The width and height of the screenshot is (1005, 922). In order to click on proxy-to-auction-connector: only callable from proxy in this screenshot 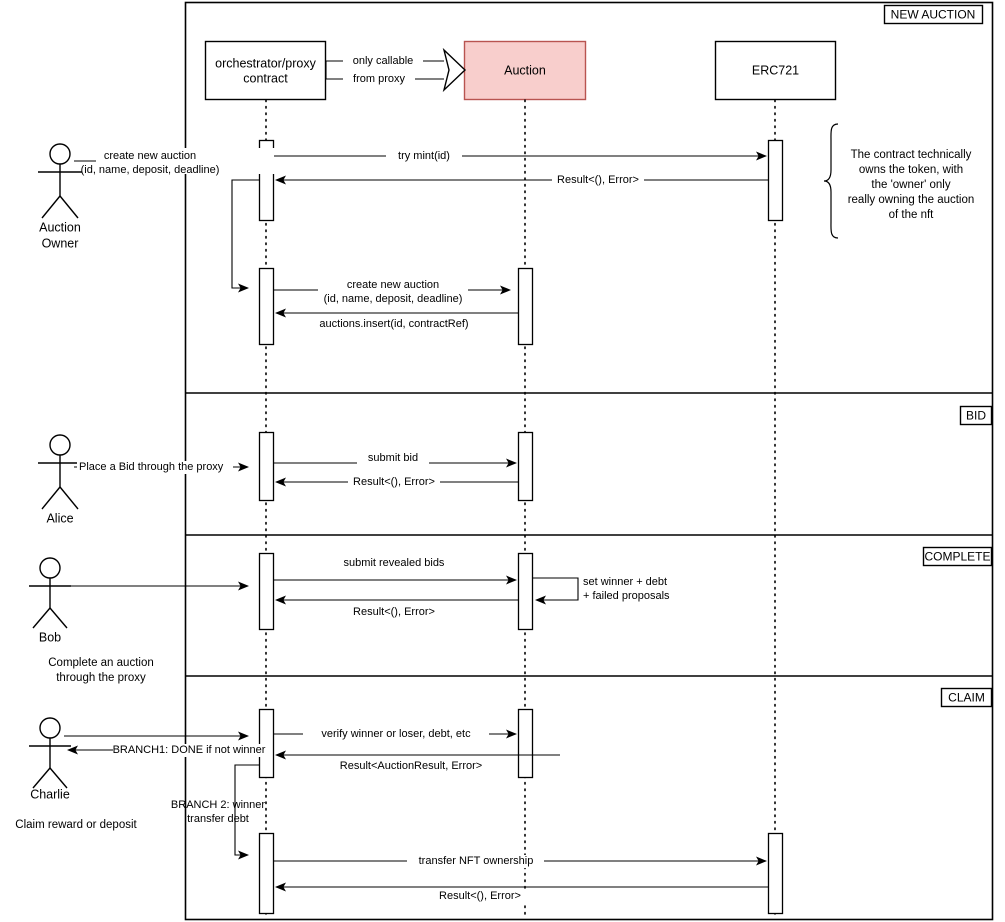, I will do `click(396, 70)`.